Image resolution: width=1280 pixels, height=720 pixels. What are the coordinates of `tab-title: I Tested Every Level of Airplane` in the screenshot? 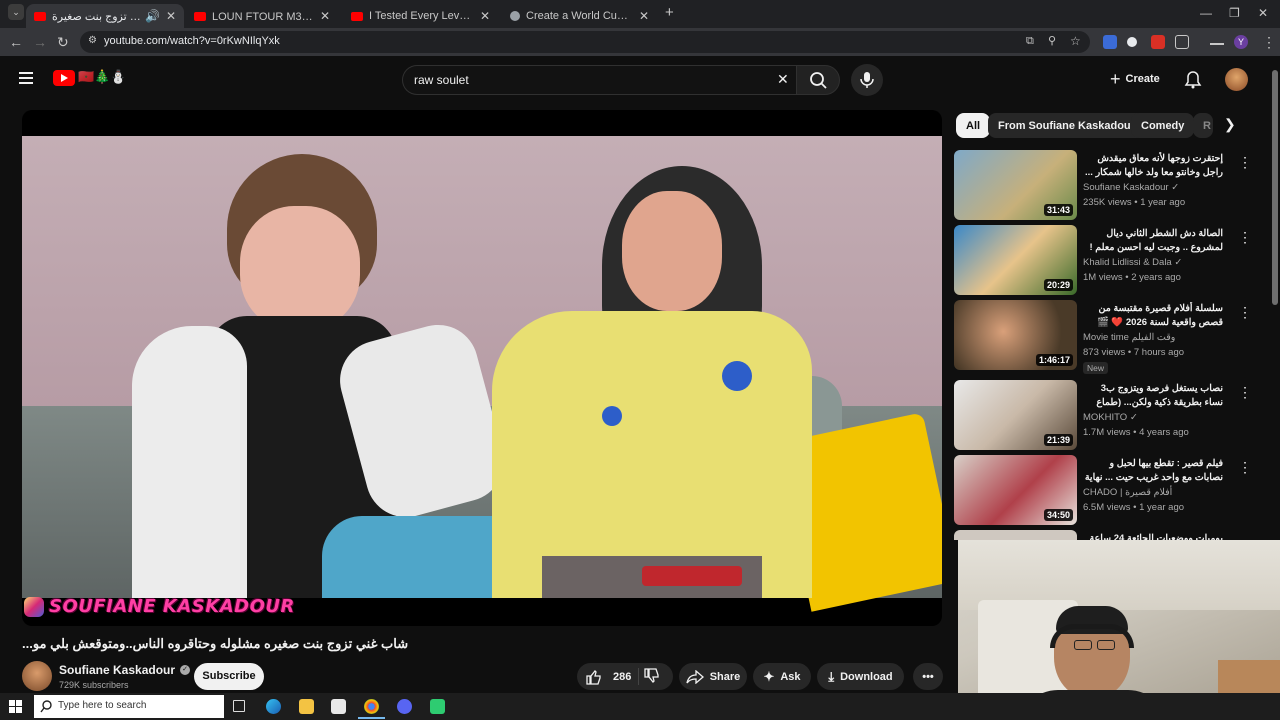 It's located at (421, 16).